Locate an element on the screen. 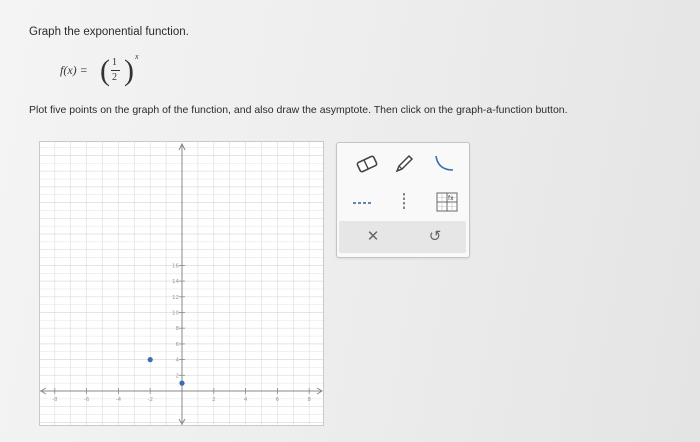 The image size is (700, 442). curve-tool-button is located at coordinates (444, 164).